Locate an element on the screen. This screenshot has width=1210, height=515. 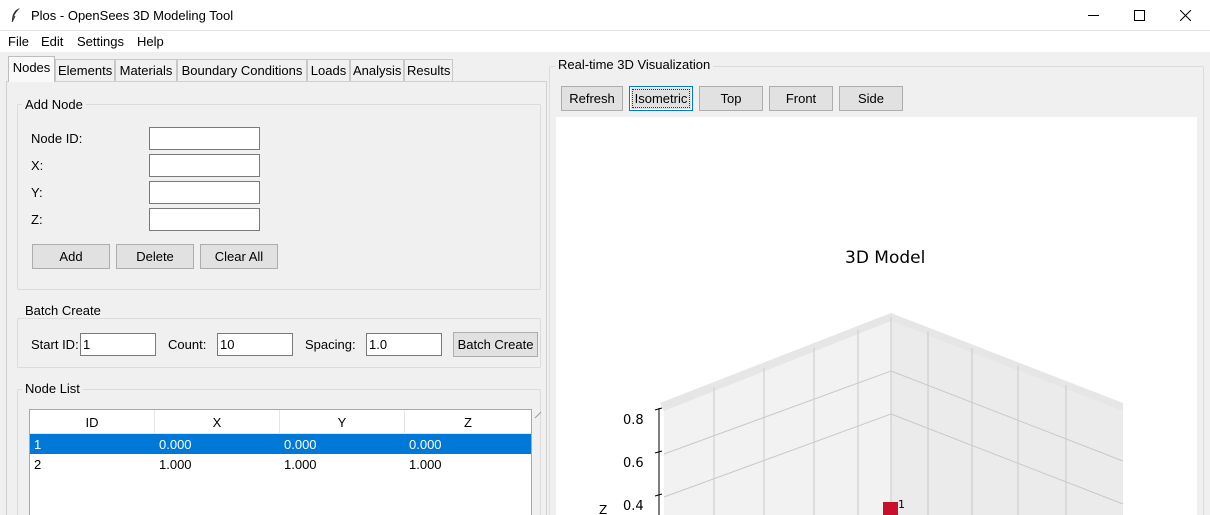
spacing-label: Spacing: is located at coordinates (330, 344).